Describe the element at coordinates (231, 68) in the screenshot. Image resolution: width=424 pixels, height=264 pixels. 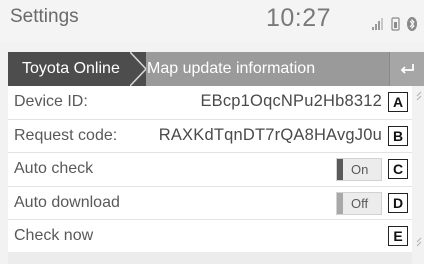
I see `breadcrumb-current-label: Map update information` at that location.